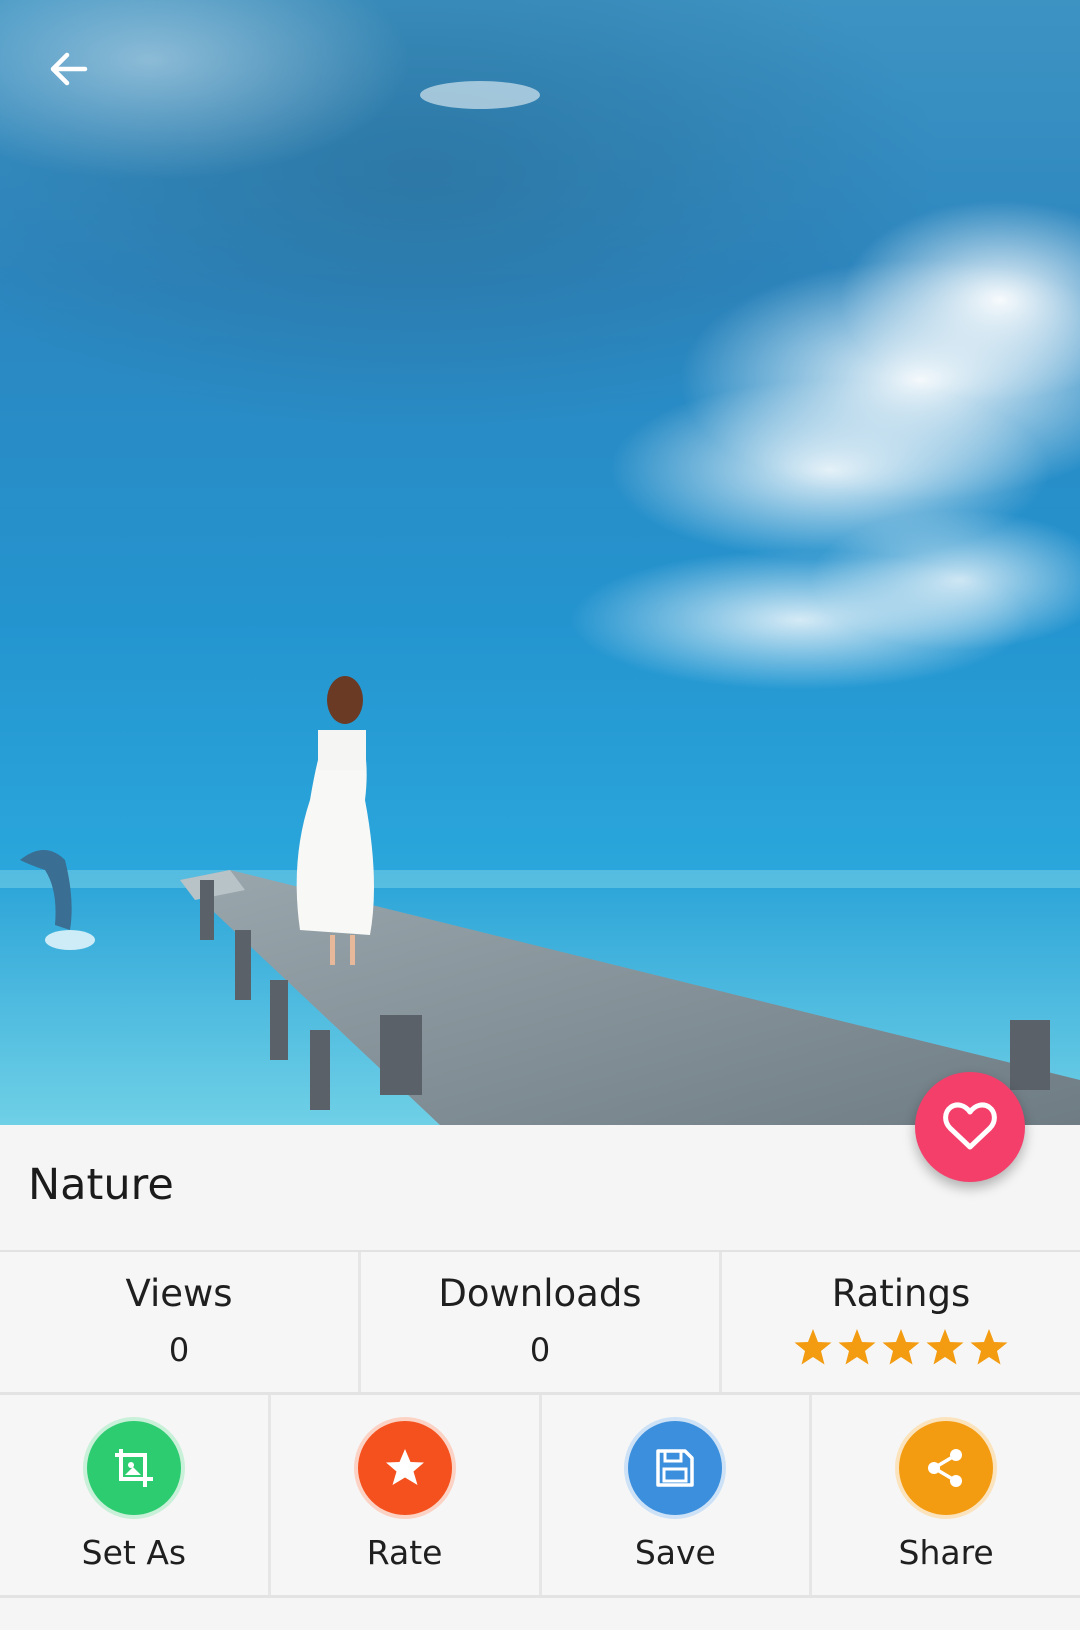 The height and width of the screenshot is (1630, 1080). I want to click on share-icon, so click(945, 1468).